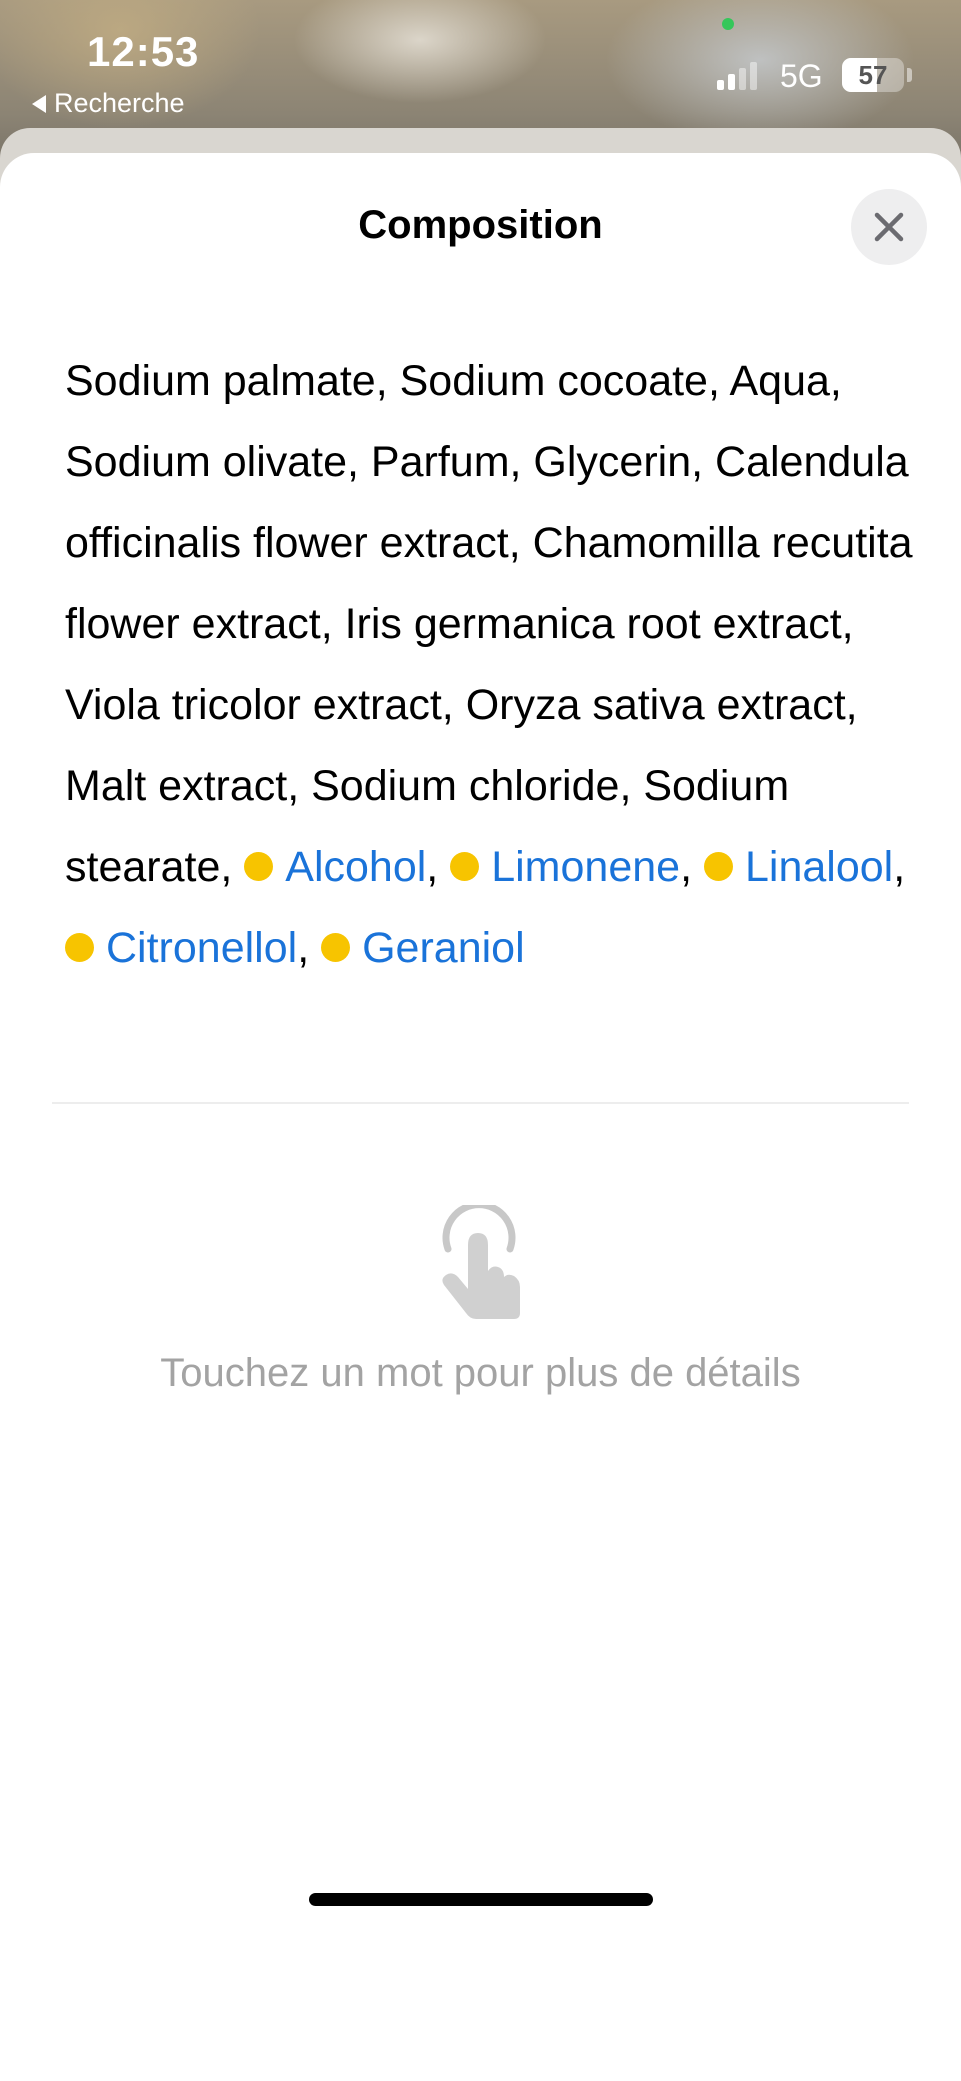  What do you see at coordinates (480, 225) in the screenshot?
I see `sheet-title: Composition` at bounding box center [480, 225].